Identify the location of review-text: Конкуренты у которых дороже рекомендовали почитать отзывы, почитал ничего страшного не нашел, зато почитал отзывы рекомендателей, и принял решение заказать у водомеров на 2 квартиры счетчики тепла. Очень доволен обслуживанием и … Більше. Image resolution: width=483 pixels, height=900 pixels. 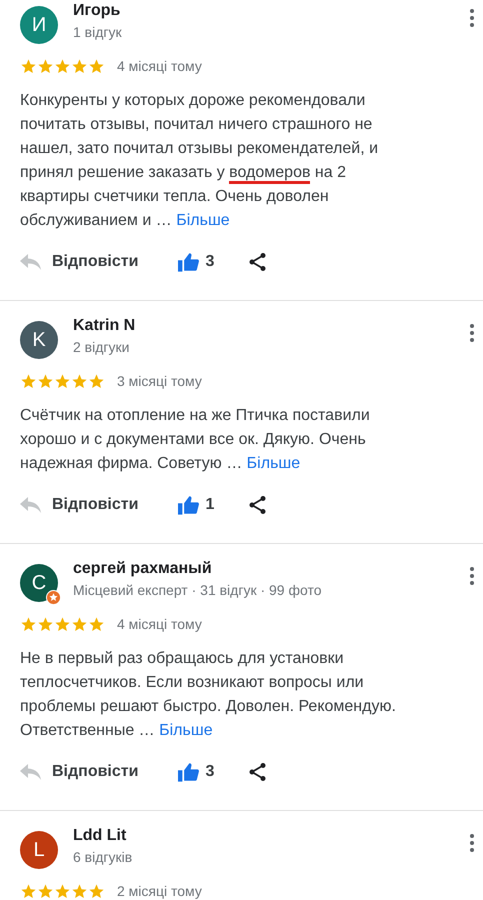
(200, 161).